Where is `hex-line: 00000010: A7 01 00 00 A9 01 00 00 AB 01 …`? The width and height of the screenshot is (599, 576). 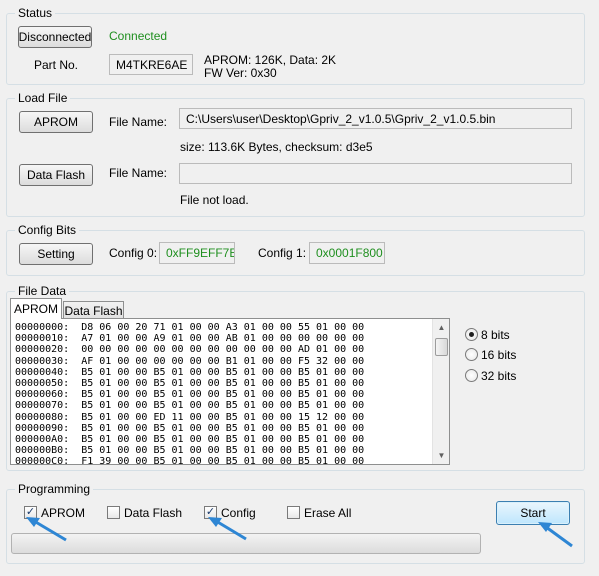
hex-line: 00000010: A7 01 00 00 A9 01 00 00 AB 01 … is located at coordinates (190, 339).